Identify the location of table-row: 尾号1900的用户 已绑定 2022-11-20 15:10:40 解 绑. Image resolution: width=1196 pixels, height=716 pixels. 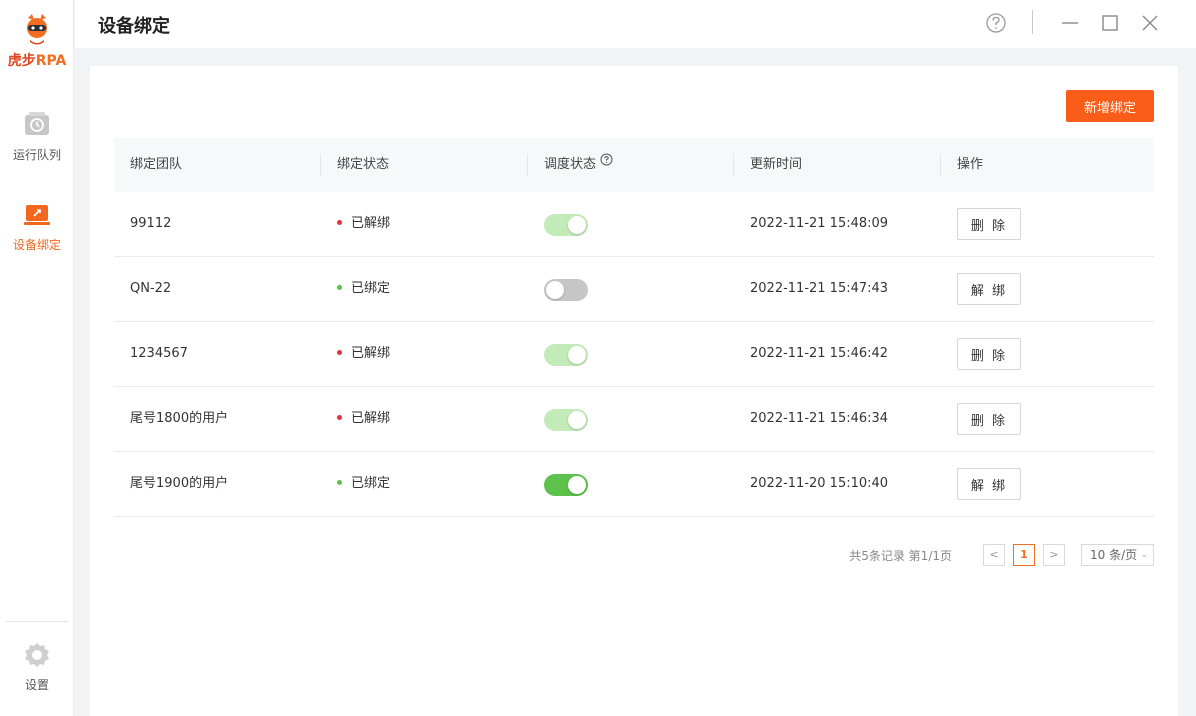
(634, 484).